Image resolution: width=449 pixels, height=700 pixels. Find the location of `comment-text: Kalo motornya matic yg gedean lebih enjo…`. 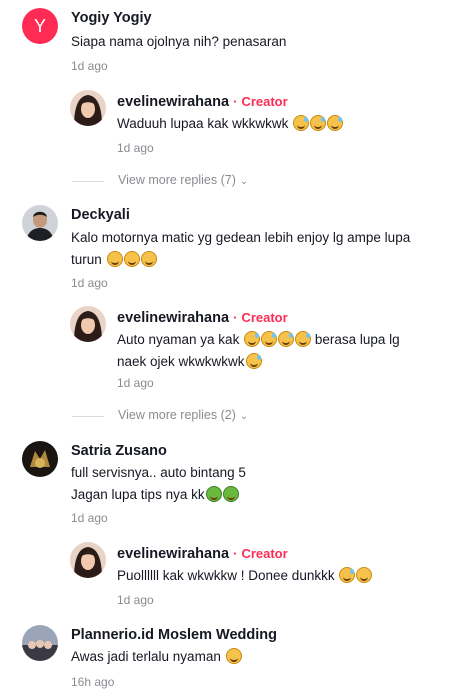

comment-text: Kalo motornya matic yg gedean lebih enjo… is located at coordinates (241, 248).